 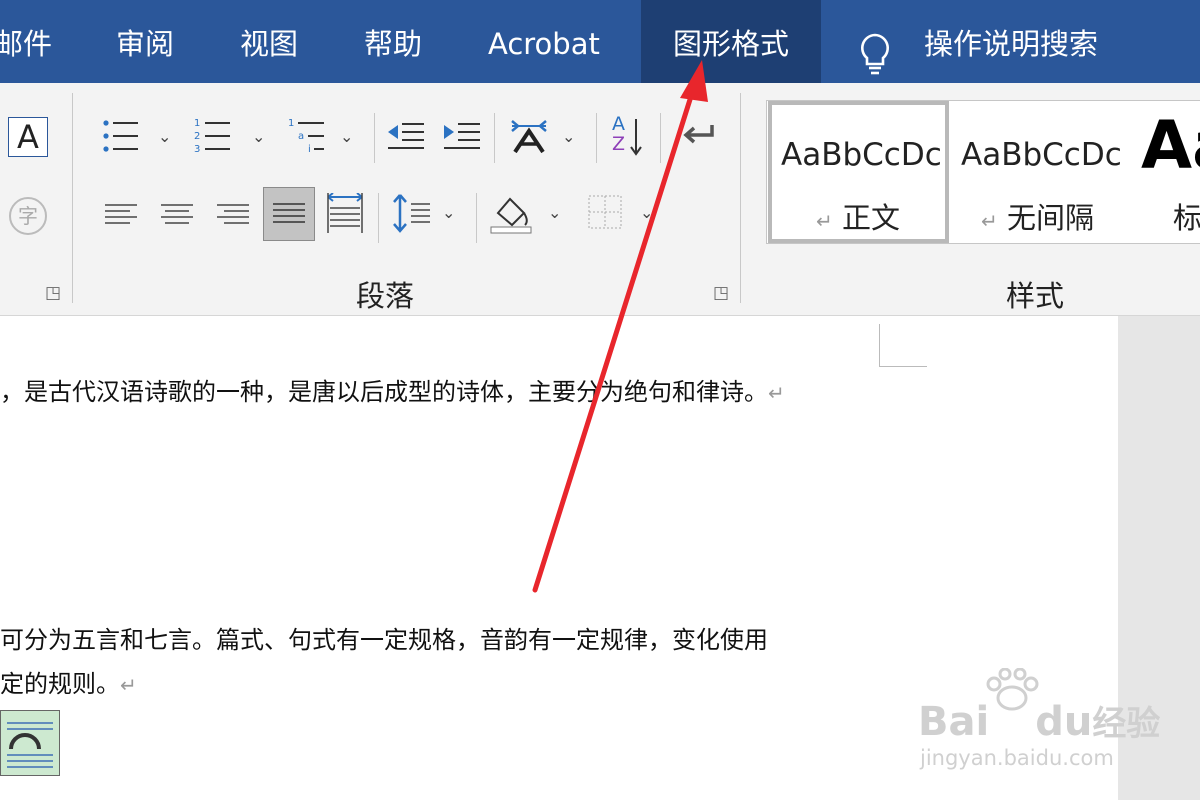 I want to click on increase-indent-button, so click(x=462, y=136).